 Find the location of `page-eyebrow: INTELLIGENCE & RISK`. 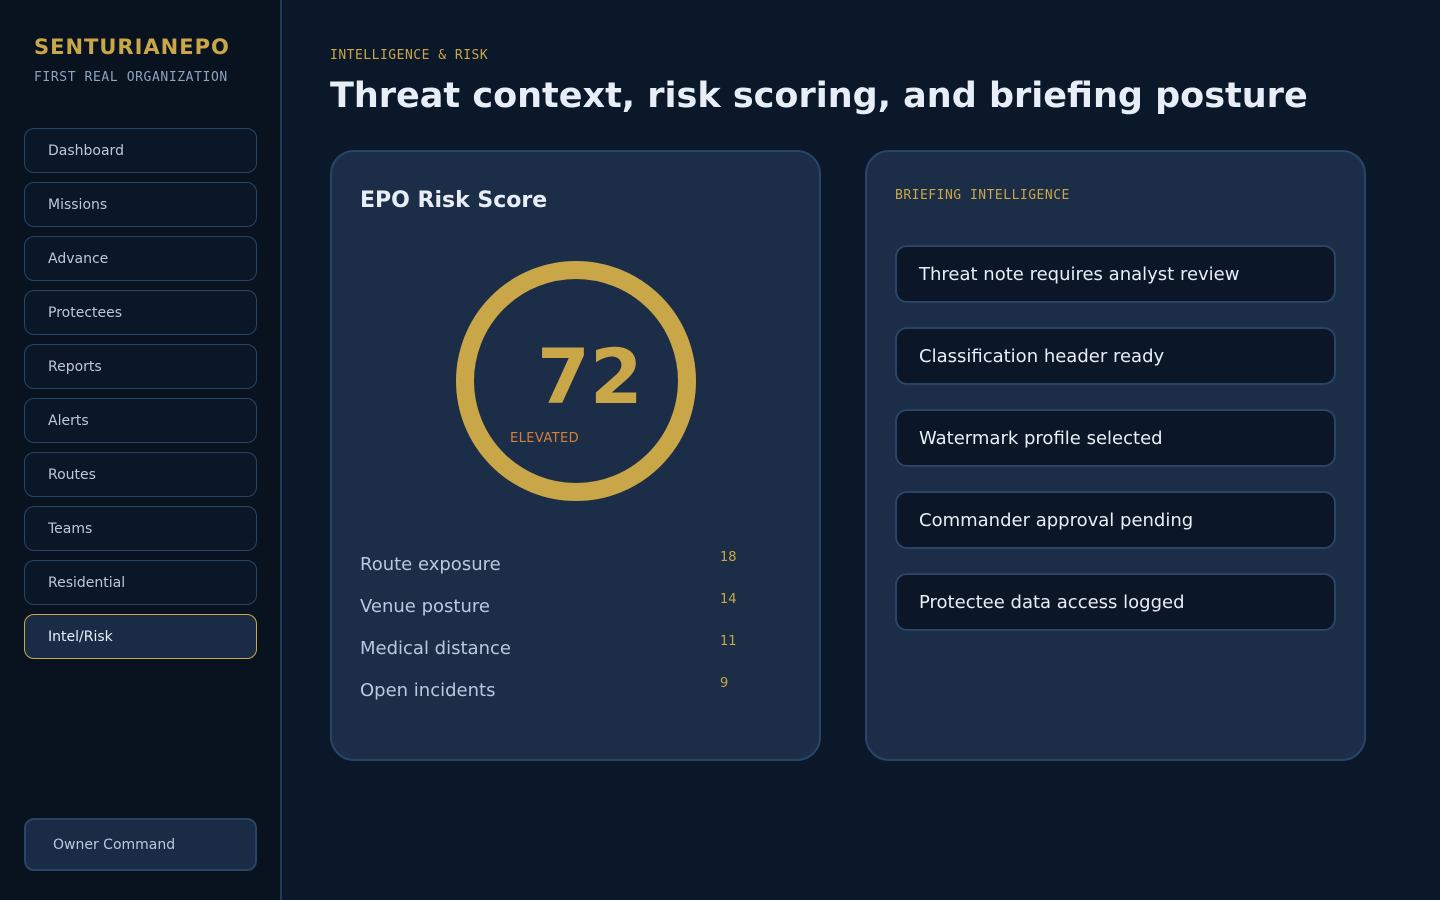

page-eyebrow: INTELLIGENCE & RISK is located at coordinates (409, 55).